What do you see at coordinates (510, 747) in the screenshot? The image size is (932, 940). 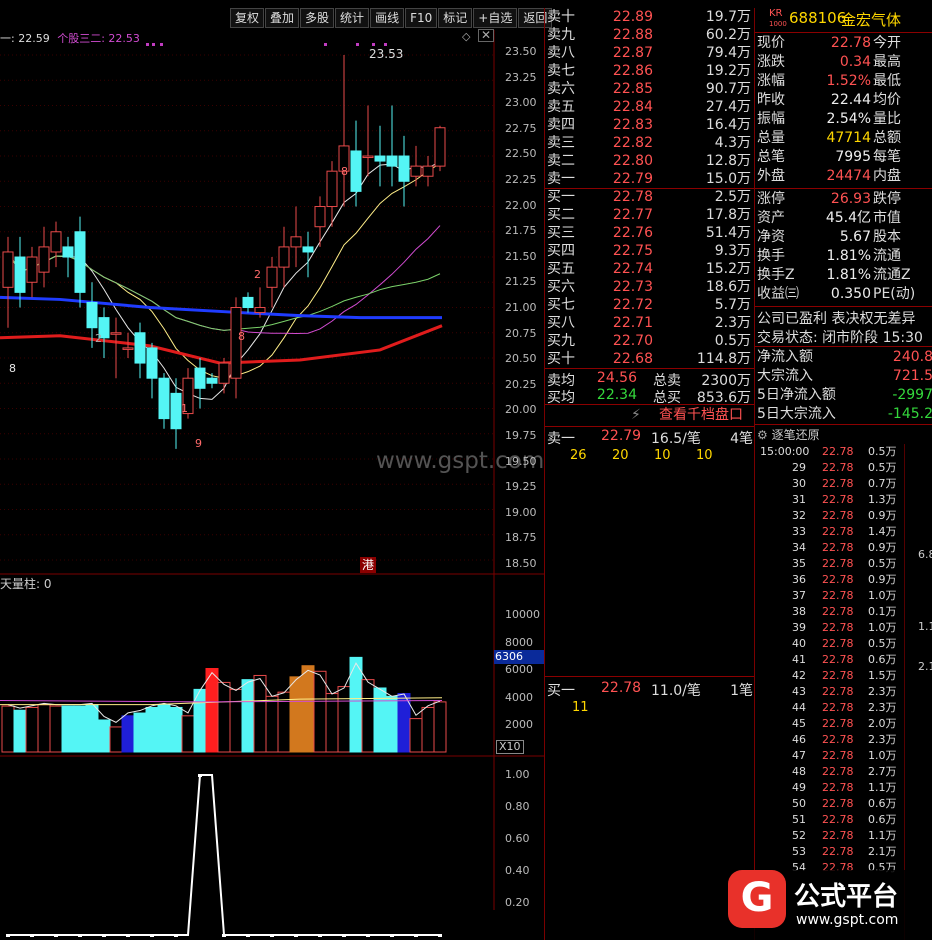 I see `vol-multiplier: X10` at bounding box center [510, 747].